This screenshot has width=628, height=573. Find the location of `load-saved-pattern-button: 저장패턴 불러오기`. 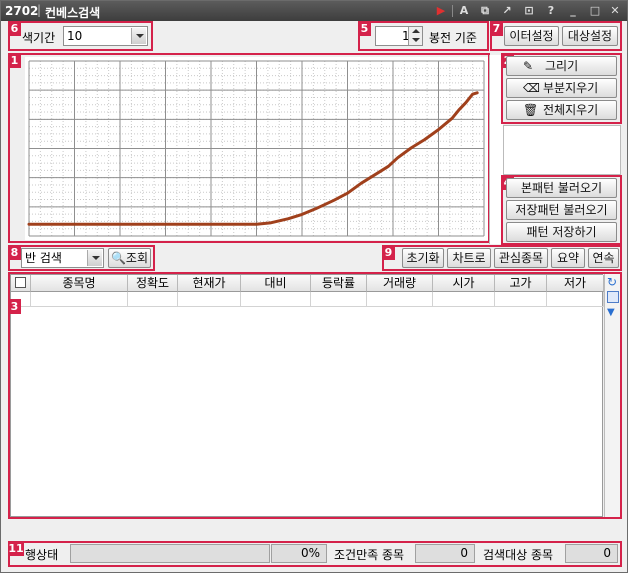

load-saved-pattern-button: 저장패턴 불러오기 is located at coordinates (561, 210).